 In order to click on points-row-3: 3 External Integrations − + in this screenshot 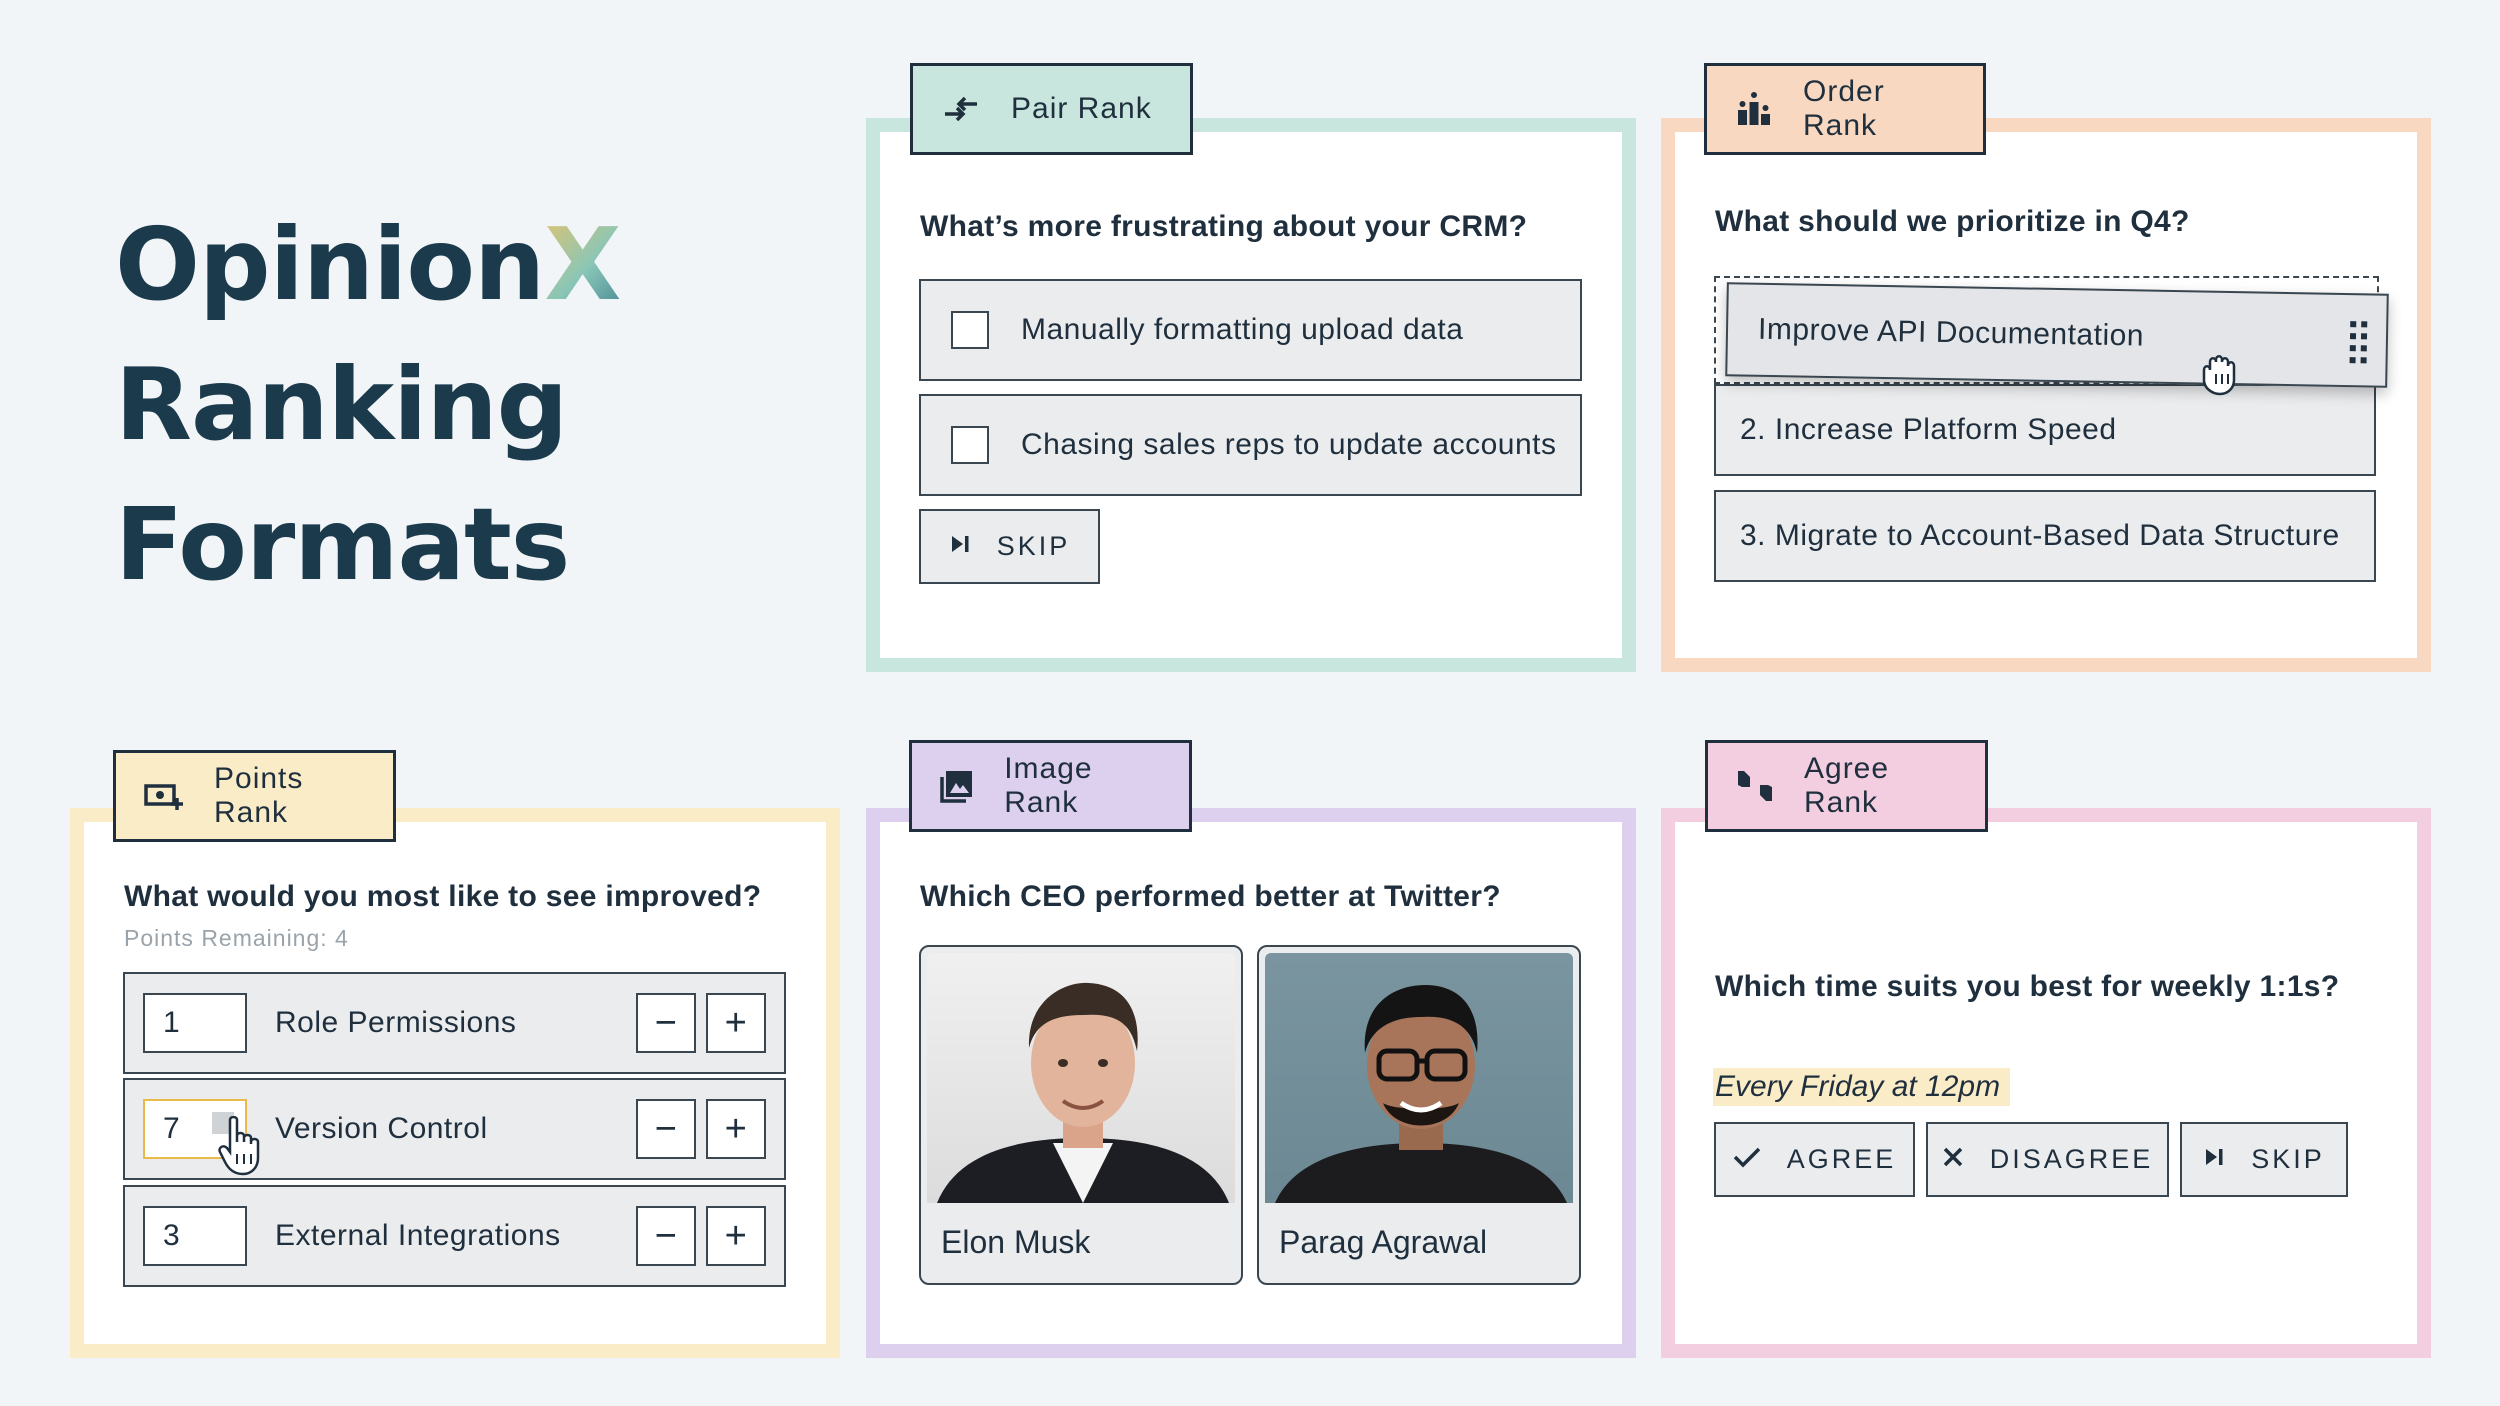, I will do `click(454, 1236)`.